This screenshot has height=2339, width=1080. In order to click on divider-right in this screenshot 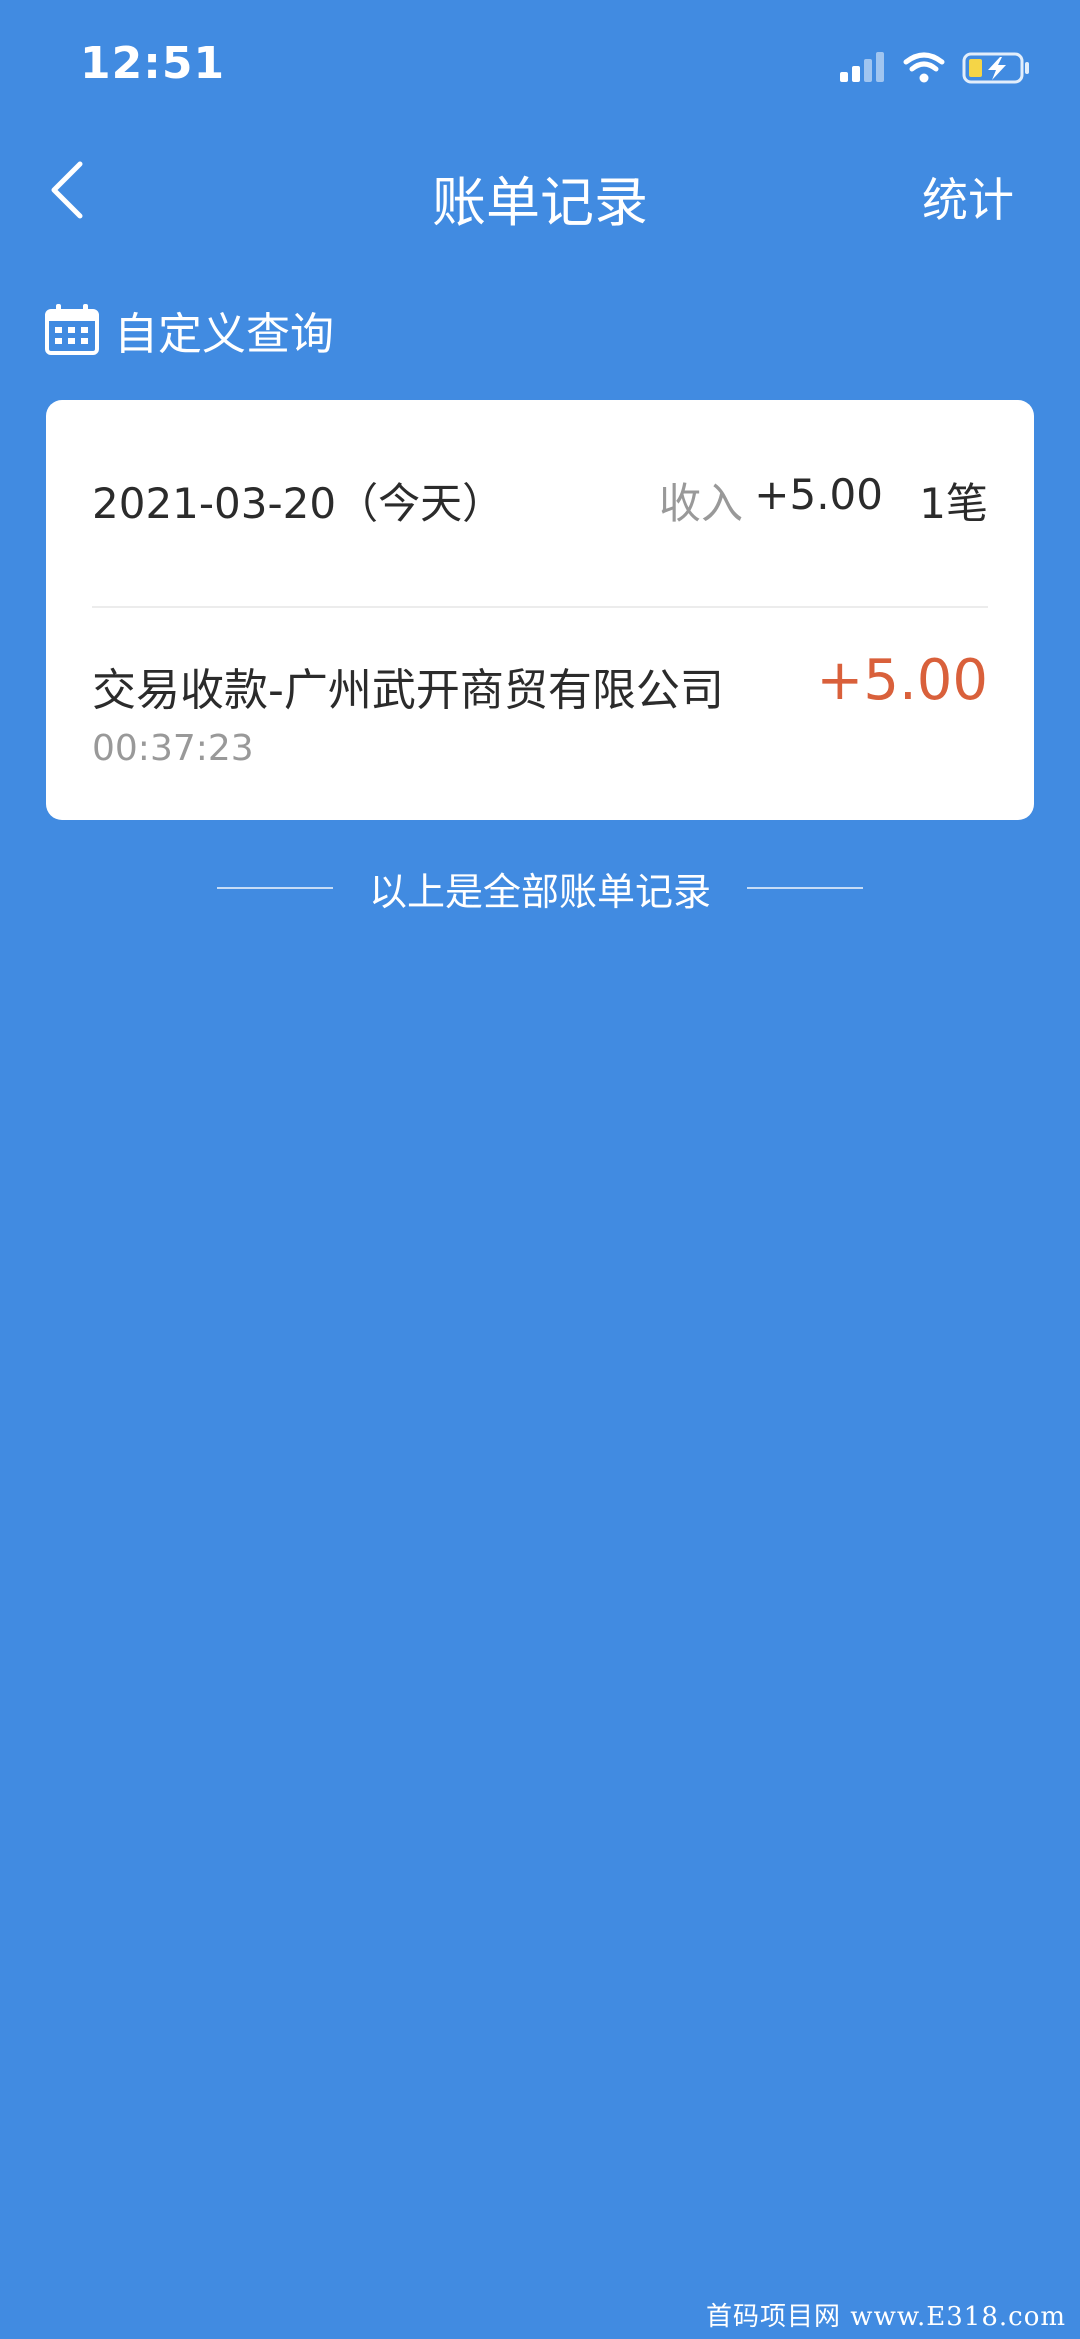, I will do `click(805, 888)`.